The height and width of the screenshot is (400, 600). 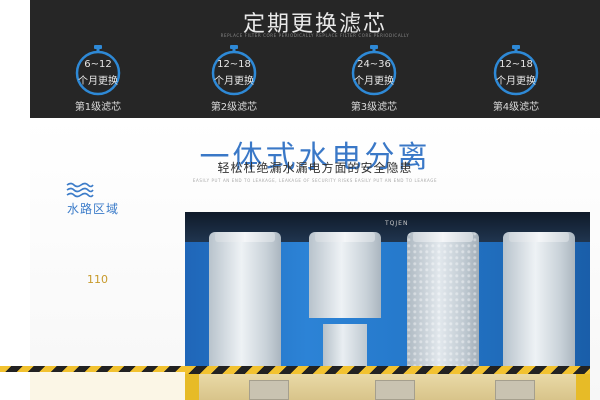 What do you see at coordinates (92, 209) in the screenshot?
I see `water-zone-label: 水路区域` at bounding box center [92, 209].